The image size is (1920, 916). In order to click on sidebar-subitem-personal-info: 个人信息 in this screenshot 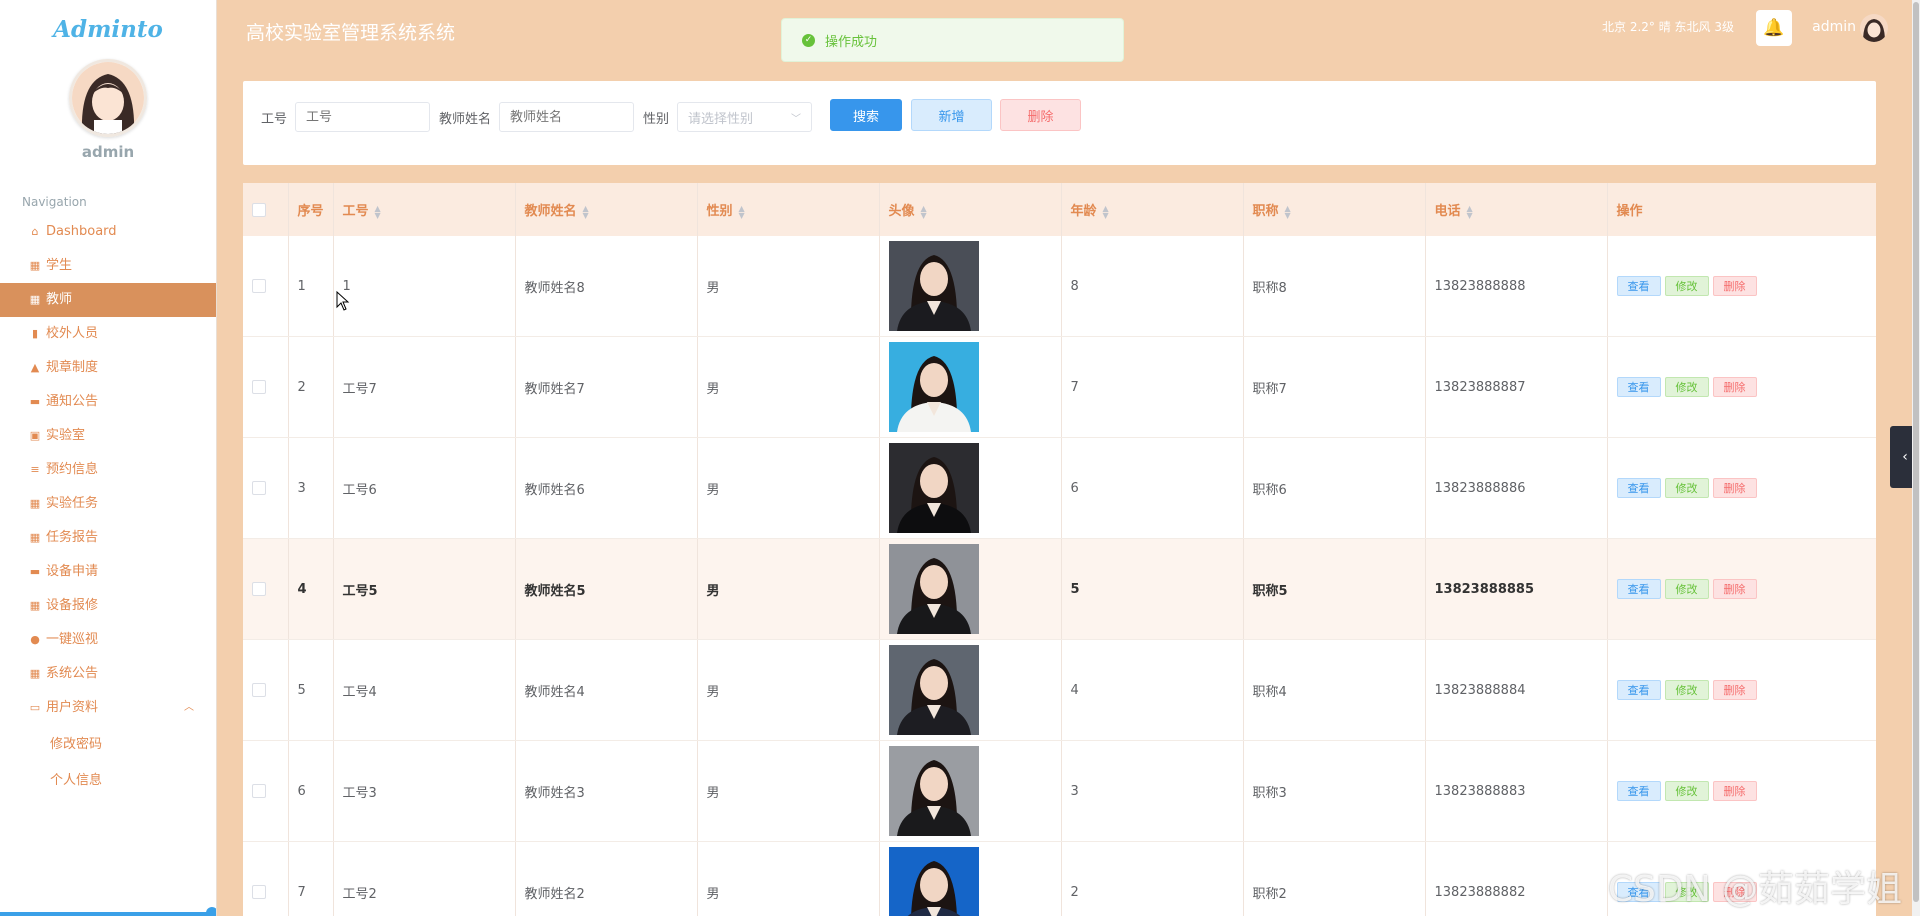, I will do `click(108, 781)`.